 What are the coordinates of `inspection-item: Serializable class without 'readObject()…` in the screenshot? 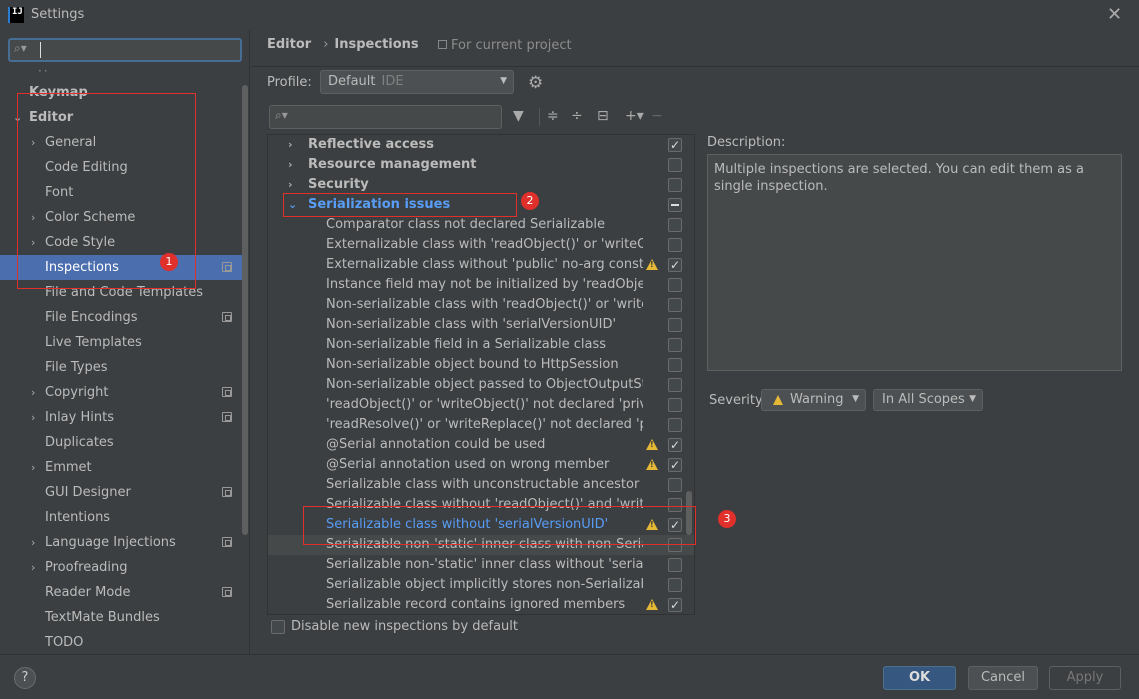 It's located at (481, 505).